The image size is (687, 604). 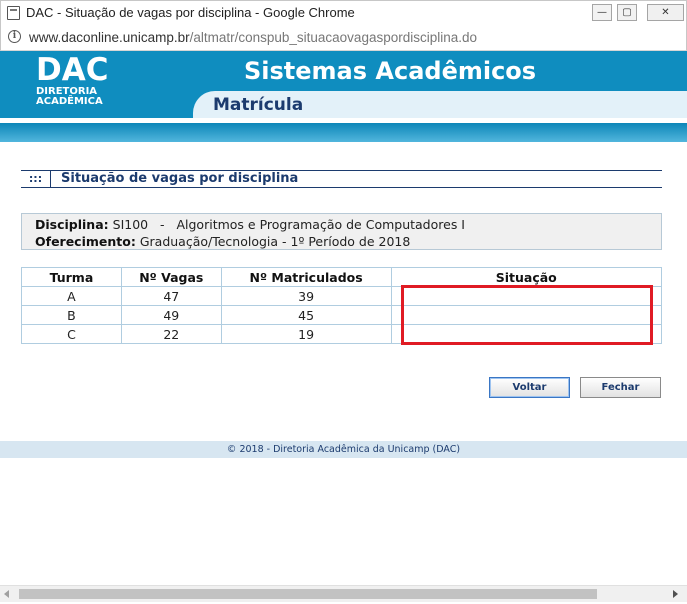 I want to click on table-header-row: Turma Nº Vagas Nº Matriculados Situação, so click(x=341, y=277).